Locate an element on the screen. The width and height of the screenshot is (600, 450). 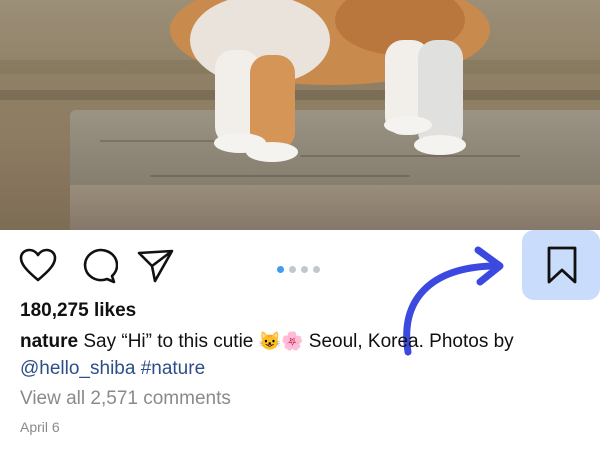
comment-icon is located at coordinates (100, 266).